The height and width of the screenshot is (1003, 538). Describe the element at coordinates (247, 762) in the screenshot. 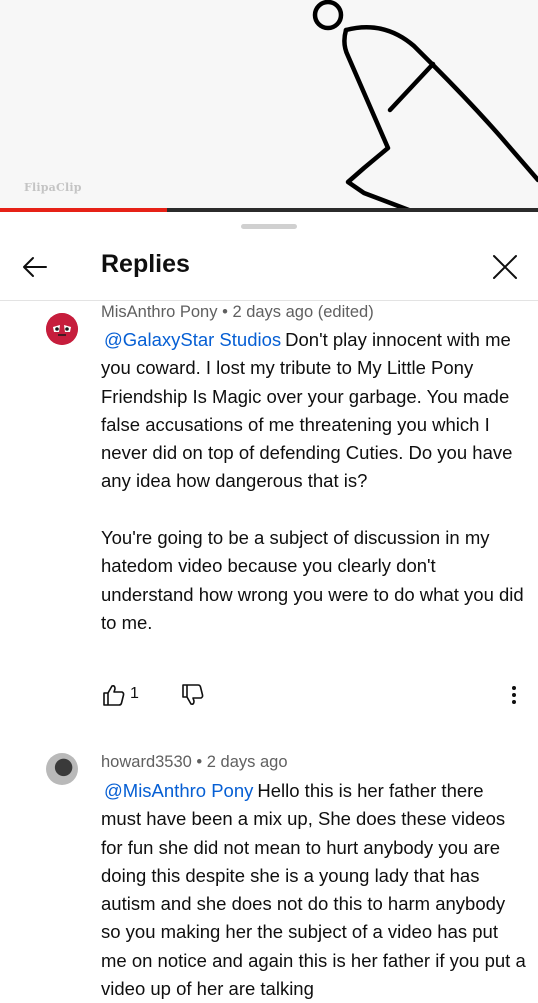

I see `comment-time: 2 days ago` at that location.